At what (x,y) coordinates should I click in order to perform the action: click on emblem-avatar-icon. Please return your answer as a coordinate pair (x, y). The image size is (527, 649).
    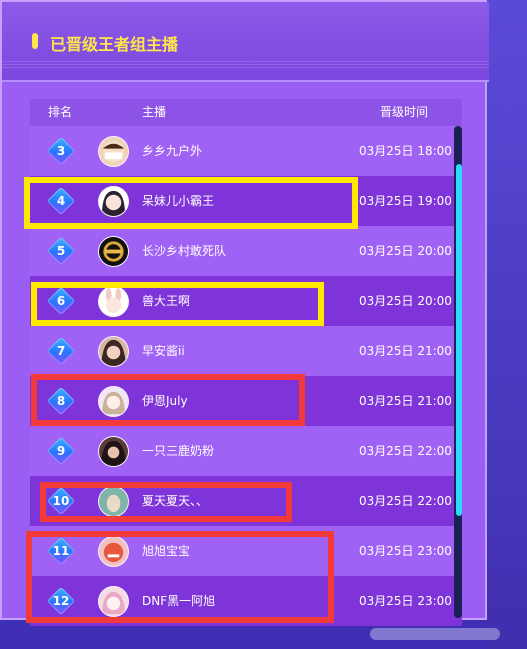
    Looking at the image, I should click on (113, 251).